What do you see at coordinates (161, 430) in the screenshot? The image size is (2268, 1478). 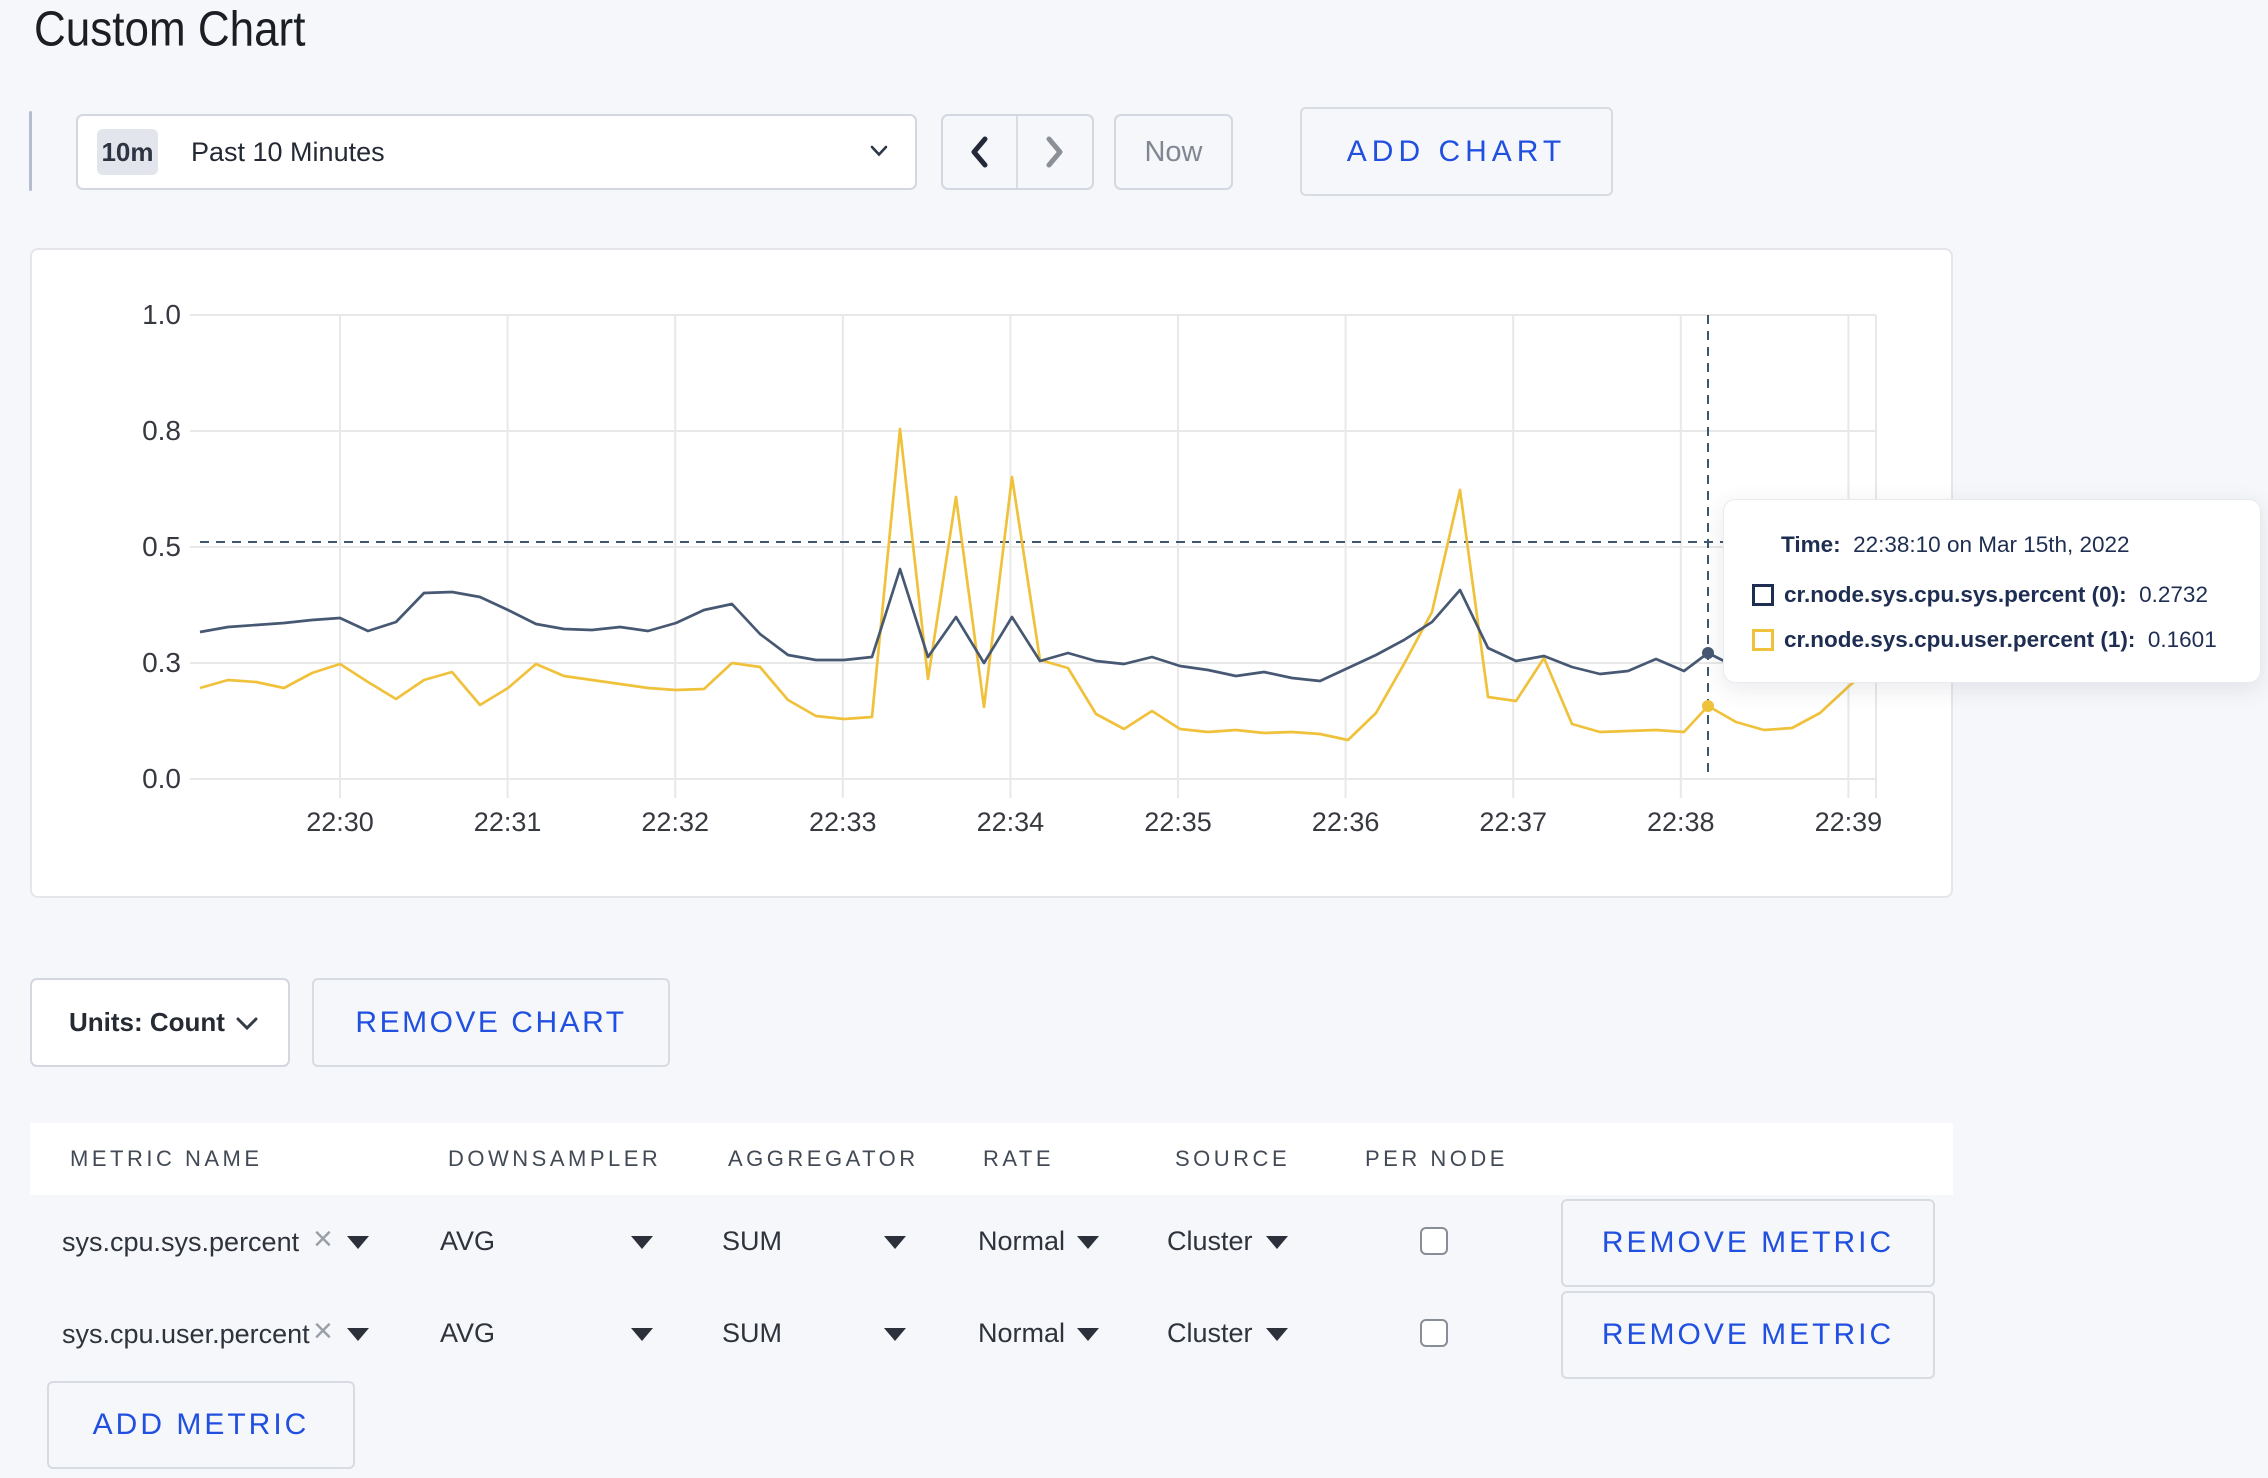 I see `svg-text: 0.8` at bounding box center [161, 430].